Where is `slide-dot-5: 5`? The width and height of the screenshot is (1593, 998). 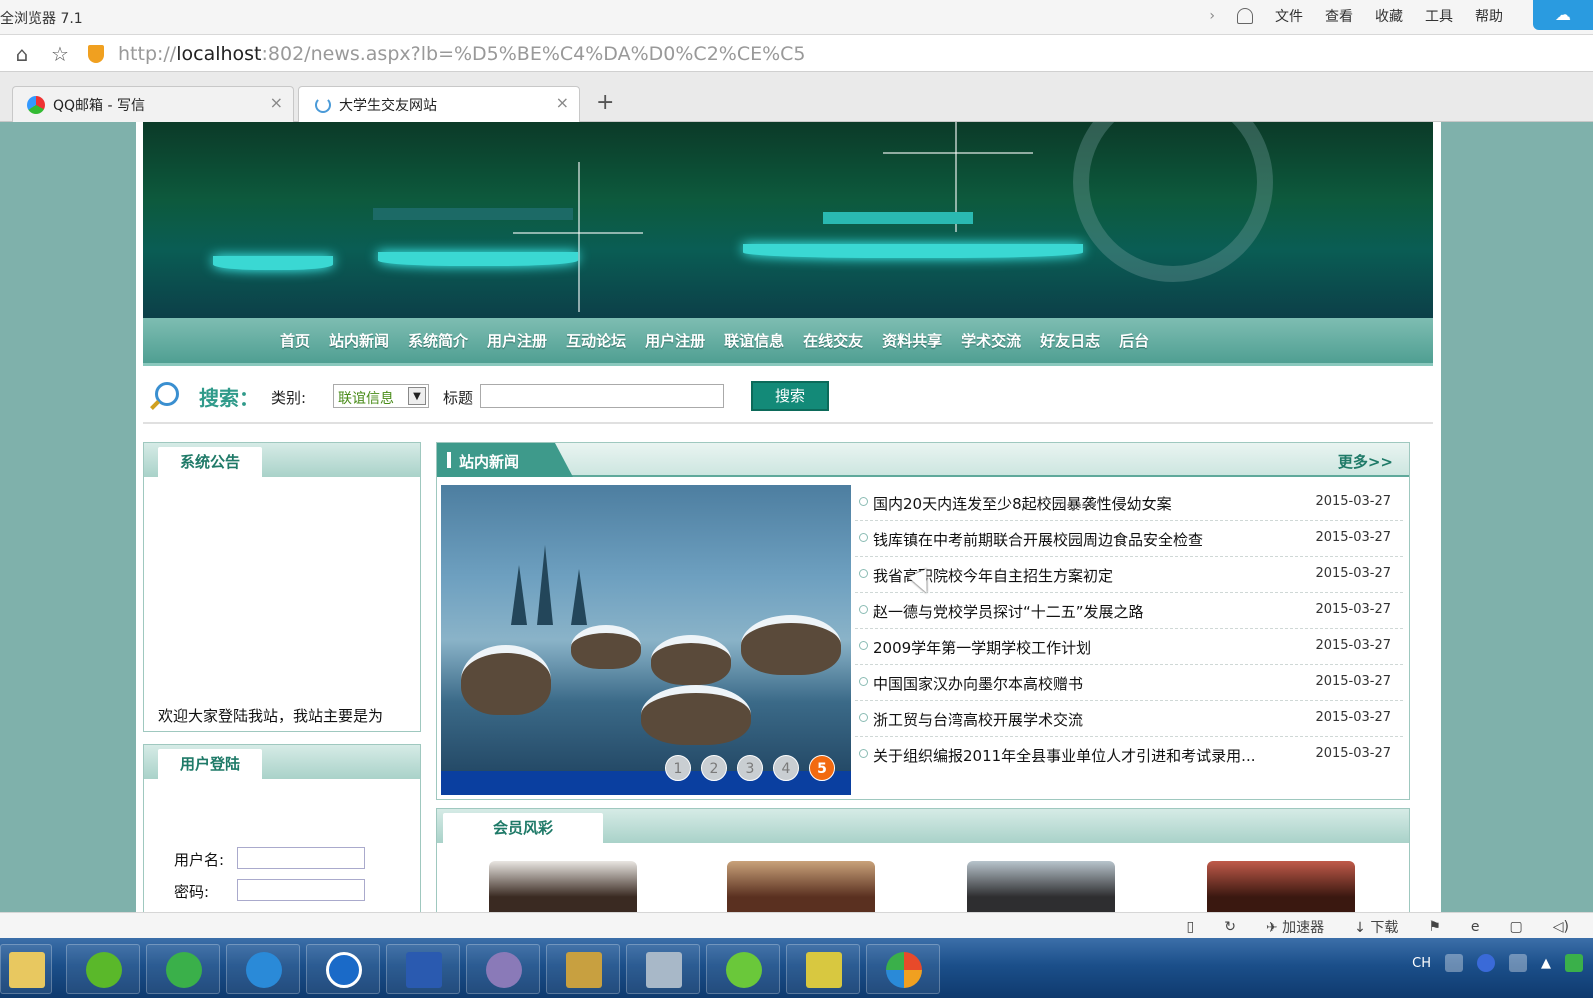
slide-dot-5: 5 is located at coordinates (822, 768).